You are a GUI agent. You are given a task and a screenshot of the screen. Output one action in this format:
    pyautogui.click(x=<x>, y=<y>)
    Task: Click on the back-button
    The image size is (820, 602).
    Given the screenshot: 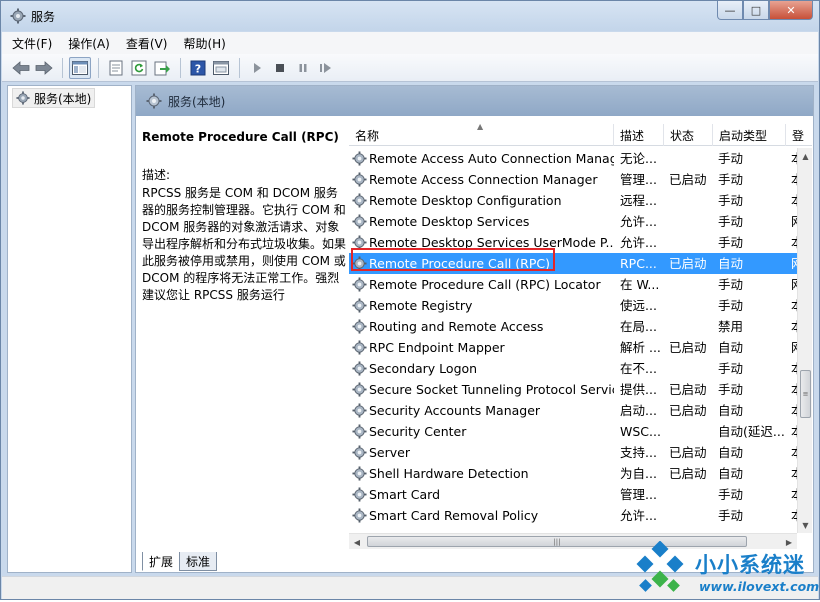 What is the action you would take?
    pyautogui.click(x=21, y=68)
    